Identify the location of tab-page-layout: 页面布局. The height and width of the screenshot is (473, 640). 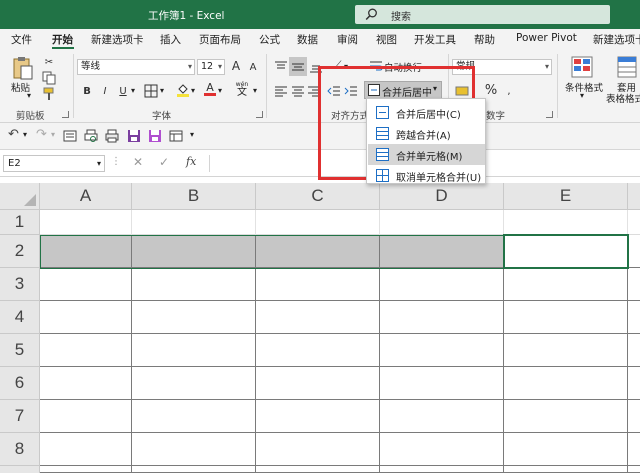
(220, 39).